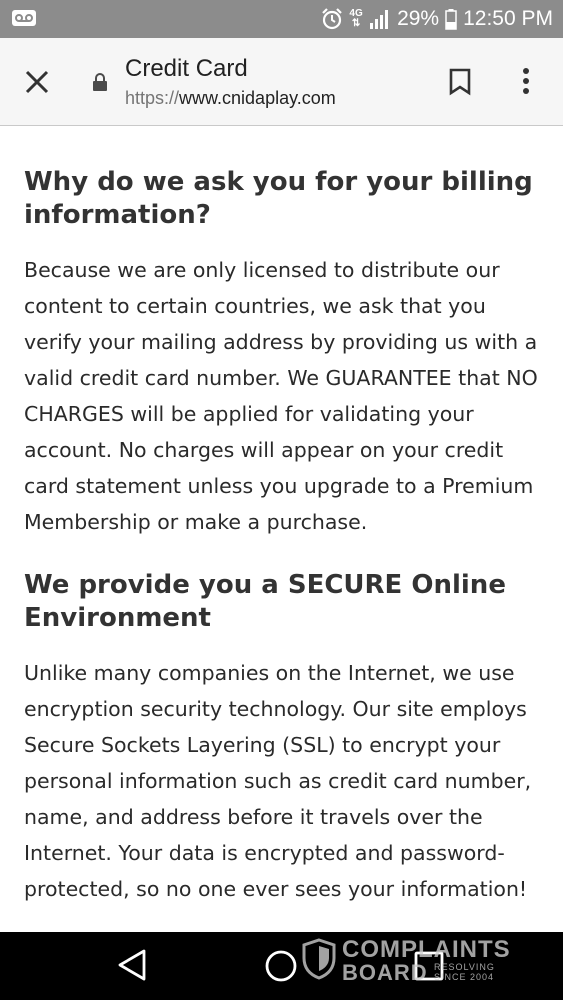  What do you see at coordinates (132, 965) in the screenshot?
I see `back-icon` at bounding box center [132, 965].